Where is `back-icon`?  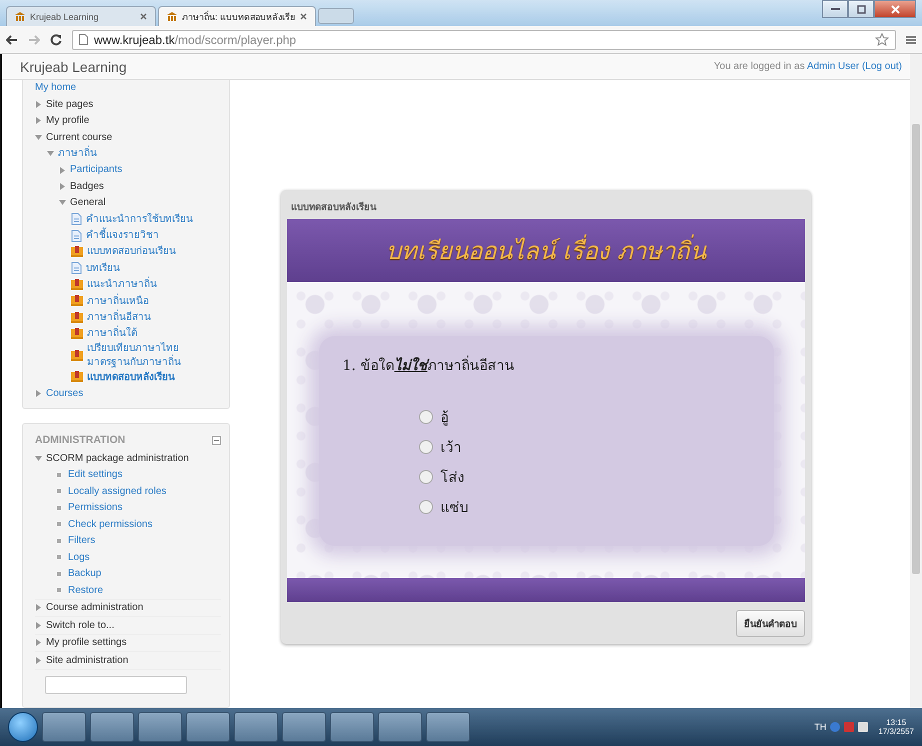 back-icon is located at coordinates (12, 39).